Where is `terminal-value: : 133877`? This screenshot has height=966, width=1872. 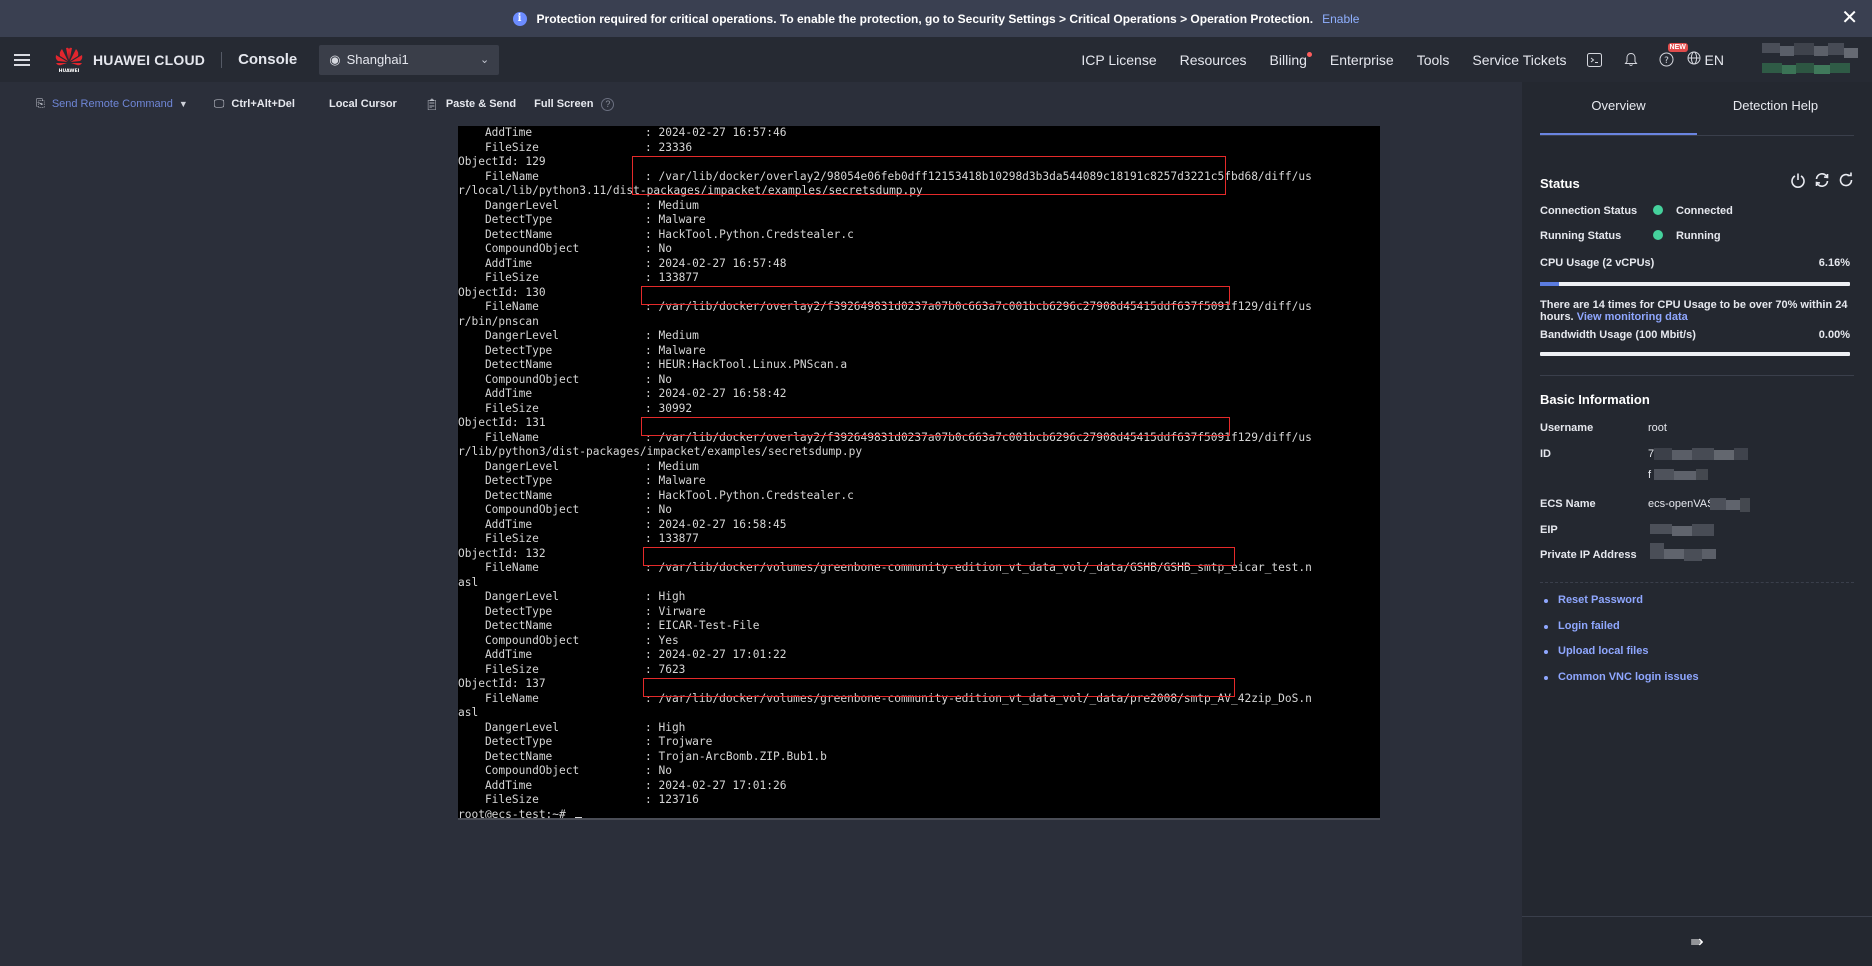
terminal-value: : 133877 is located at coordinates (672, 277).